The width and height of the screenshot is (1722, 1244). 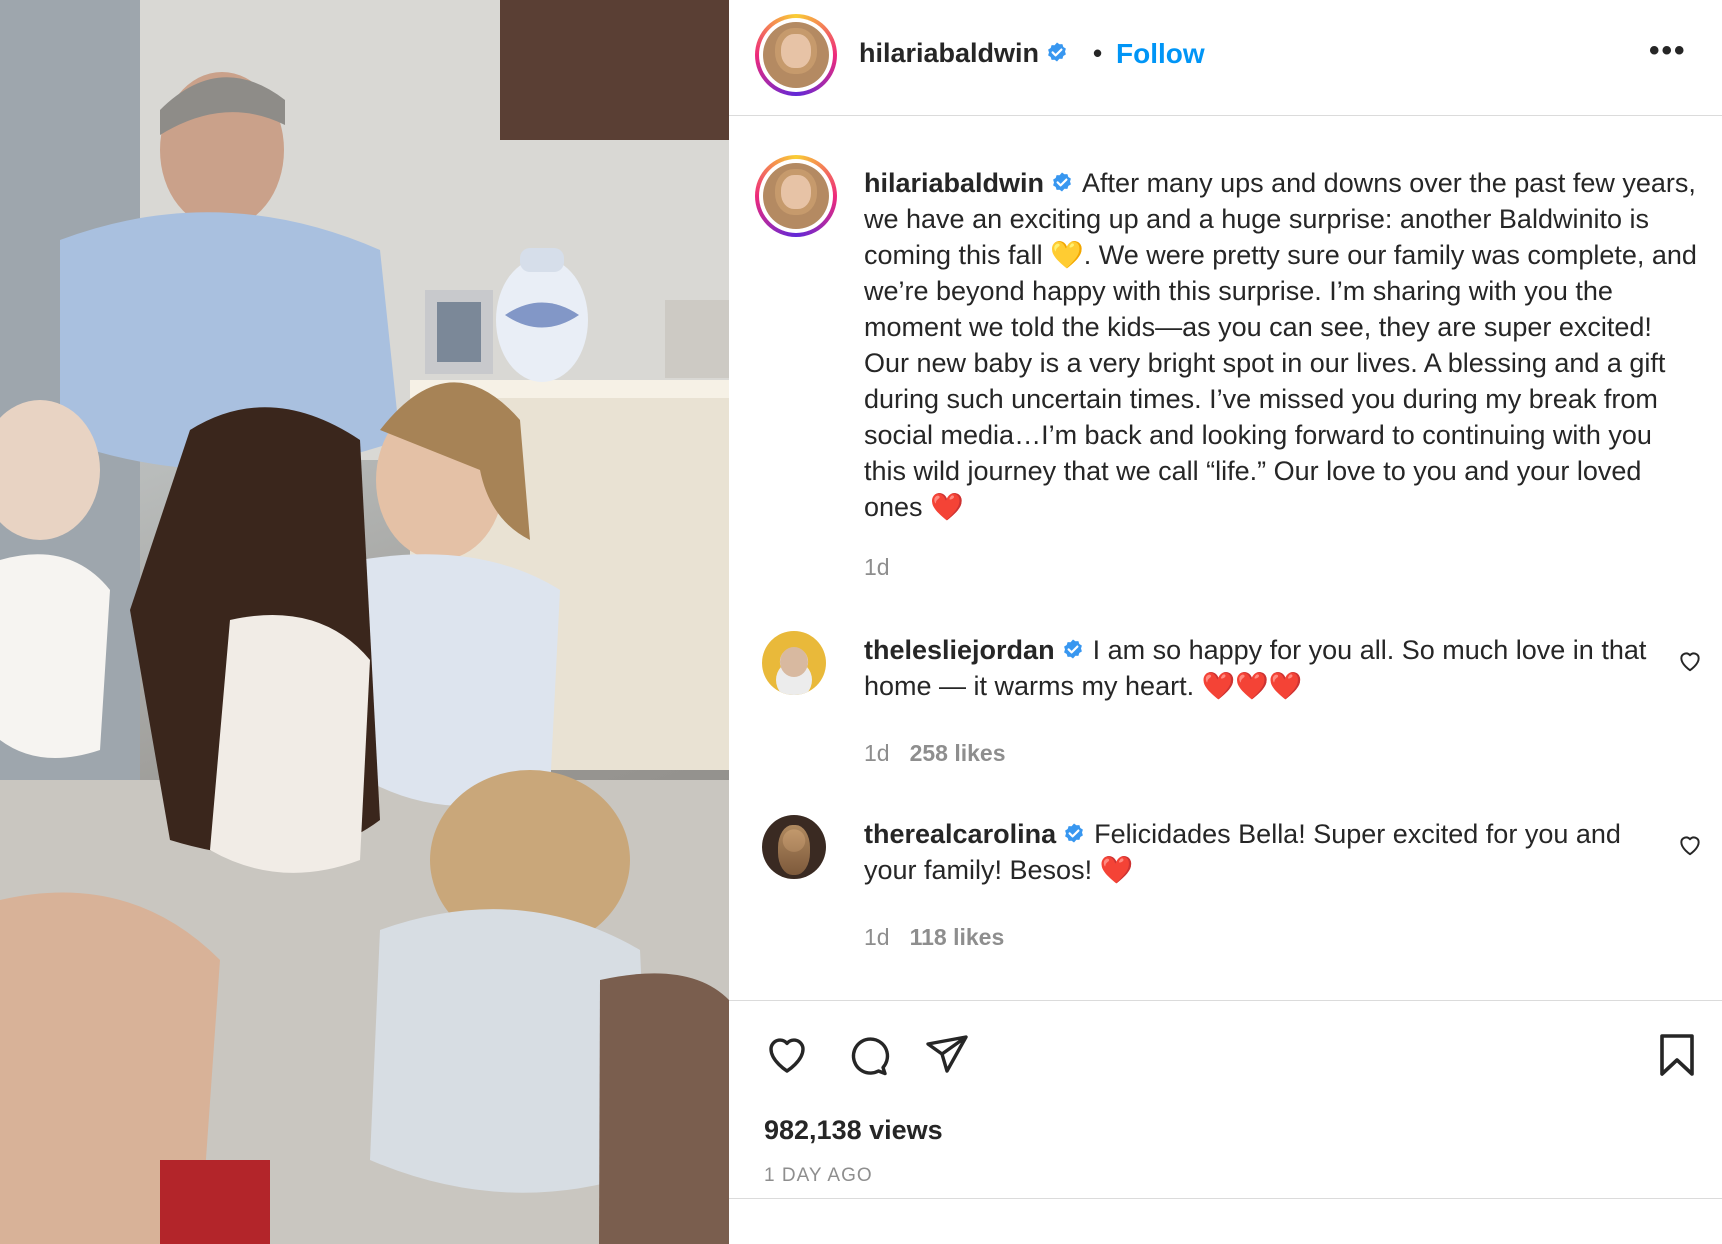 I want to click on caption-username: hilariabaldwin, so click(x=954, y=183).